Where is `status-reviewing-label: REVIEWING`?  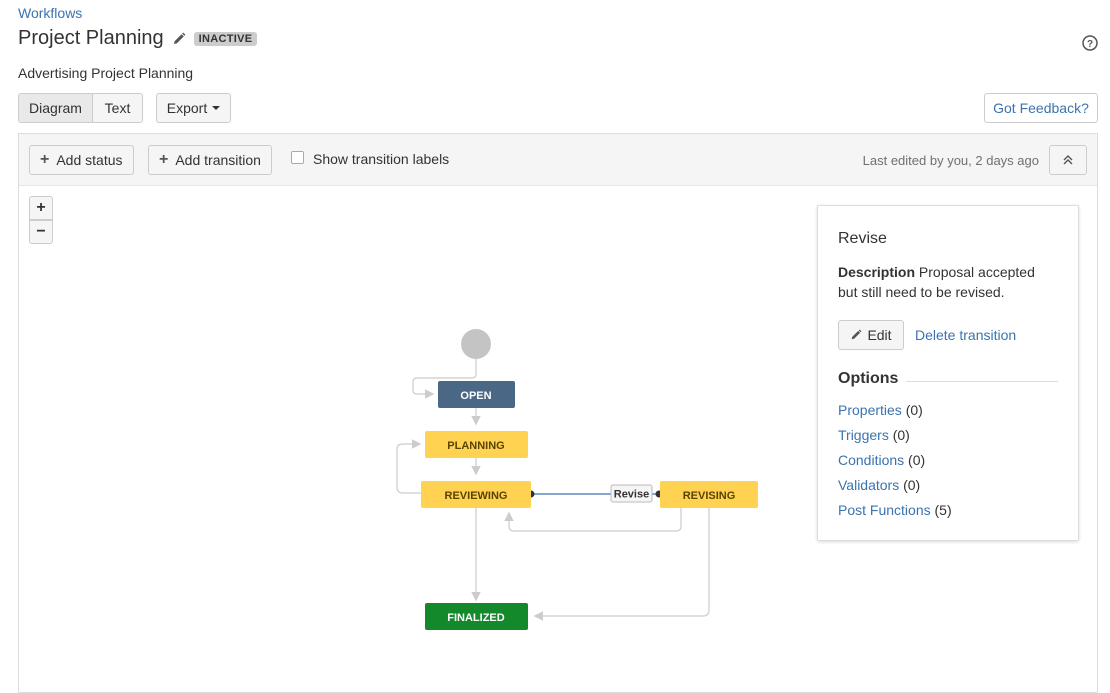
status-reviewing-label: REVIEWING is located at coordinates (476, 496).